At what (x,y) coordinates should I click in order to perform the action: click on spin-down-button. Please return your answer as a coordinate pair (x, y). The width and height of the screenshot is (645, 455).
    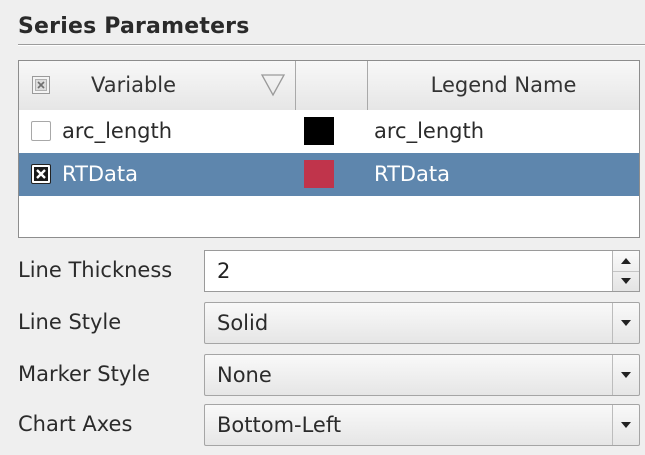
    Looking at the image, I should click on (626, 281).